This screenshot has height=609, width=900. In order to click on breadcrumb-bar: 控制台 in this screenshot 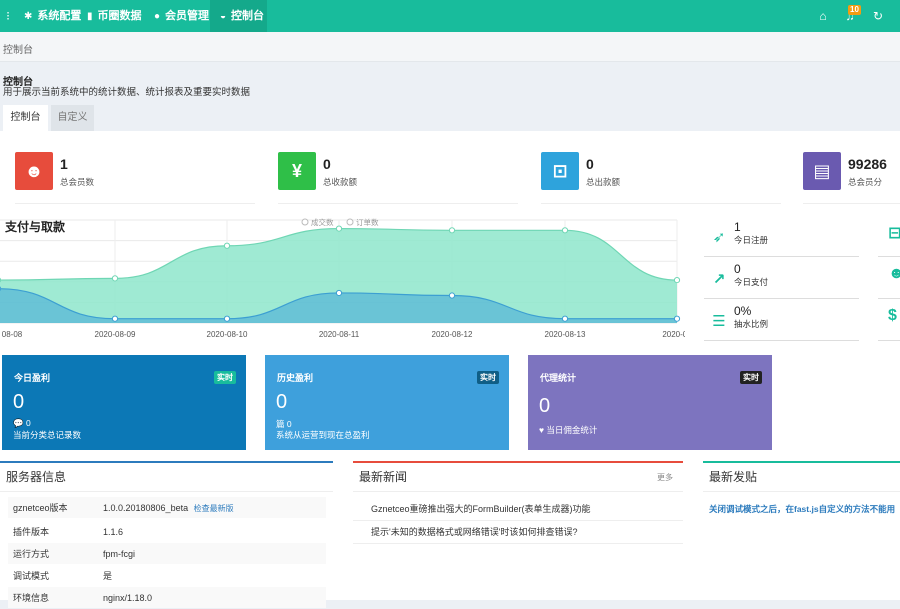, I will do `click(450, 47)`.